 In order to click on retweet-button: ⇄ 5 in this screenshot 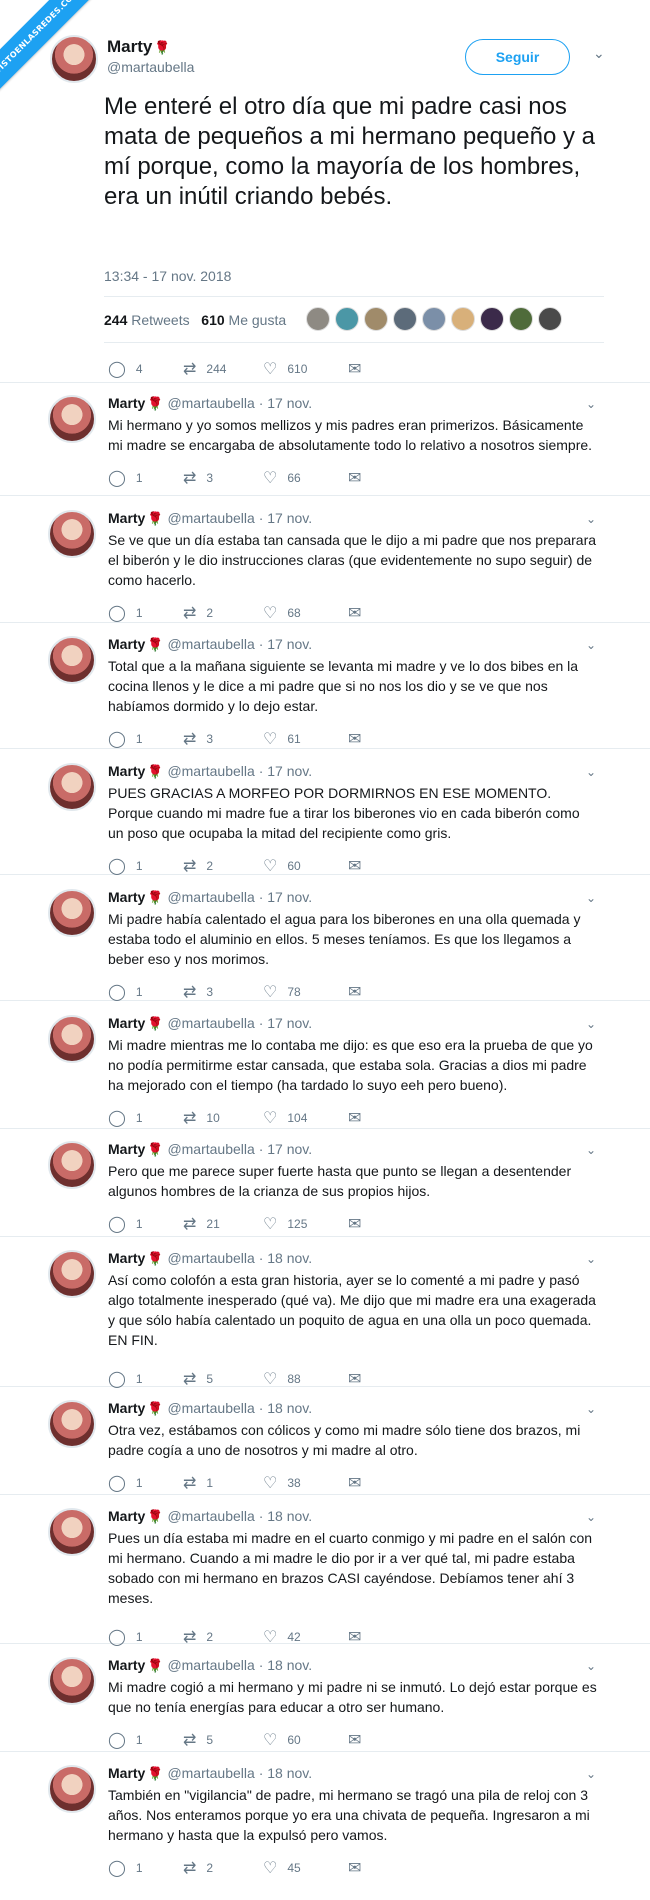, I will do `click(198, 1740)`.